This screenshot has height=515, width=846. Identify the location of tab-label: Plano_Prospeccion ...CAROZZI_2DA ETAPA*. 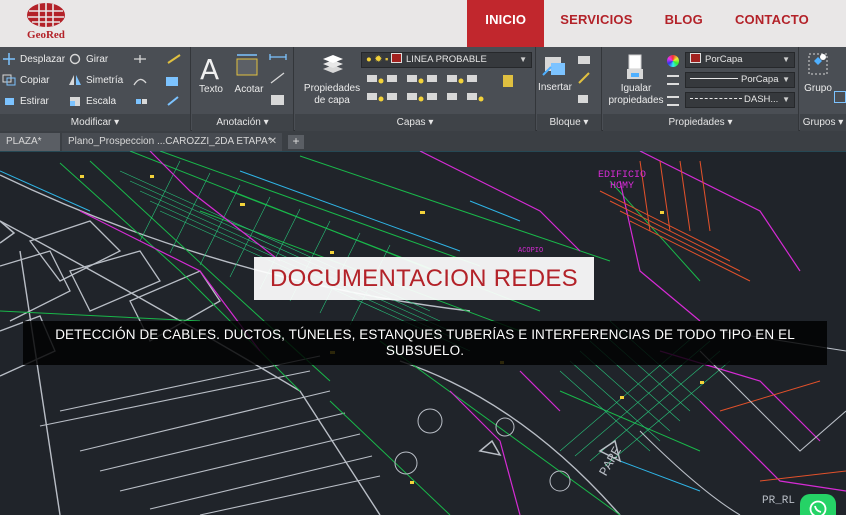
(170, 141).